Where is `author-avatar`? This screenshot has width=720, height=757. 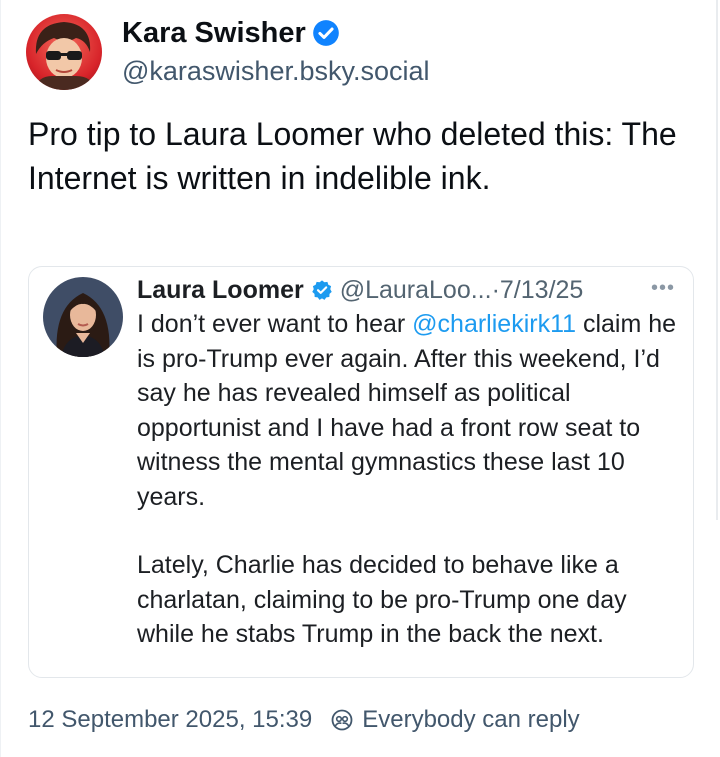 author-avatar is located at coordinates (64, 52).